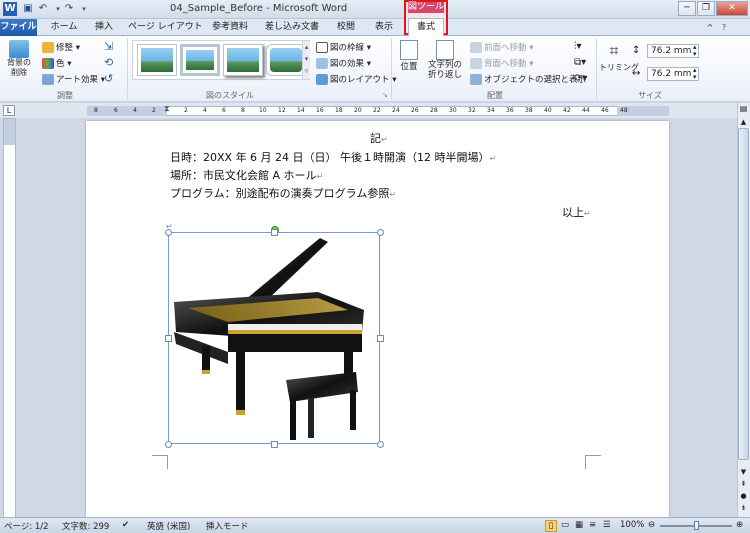 Image resolution: width=750 pixels, height=533 pixels. Describe the element at coordinates (695, 74) in the screenshot. I see `width-spinner-icon: ▴ ▾` at that location.